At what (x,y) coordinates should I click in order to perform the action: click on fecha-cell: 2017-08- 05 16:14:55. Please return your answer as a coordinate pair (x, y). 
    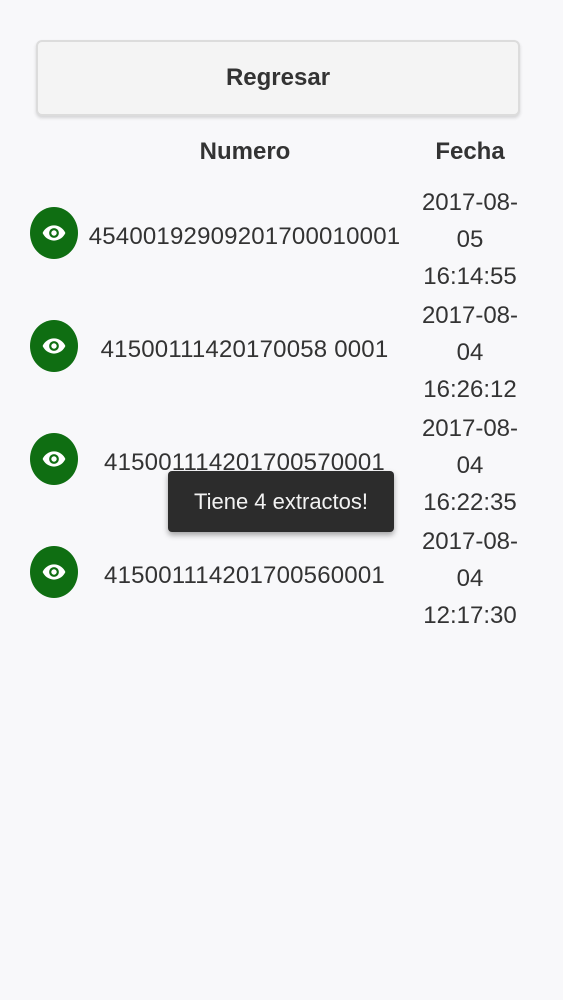
    Looking at the image, I should click on (470, 239).